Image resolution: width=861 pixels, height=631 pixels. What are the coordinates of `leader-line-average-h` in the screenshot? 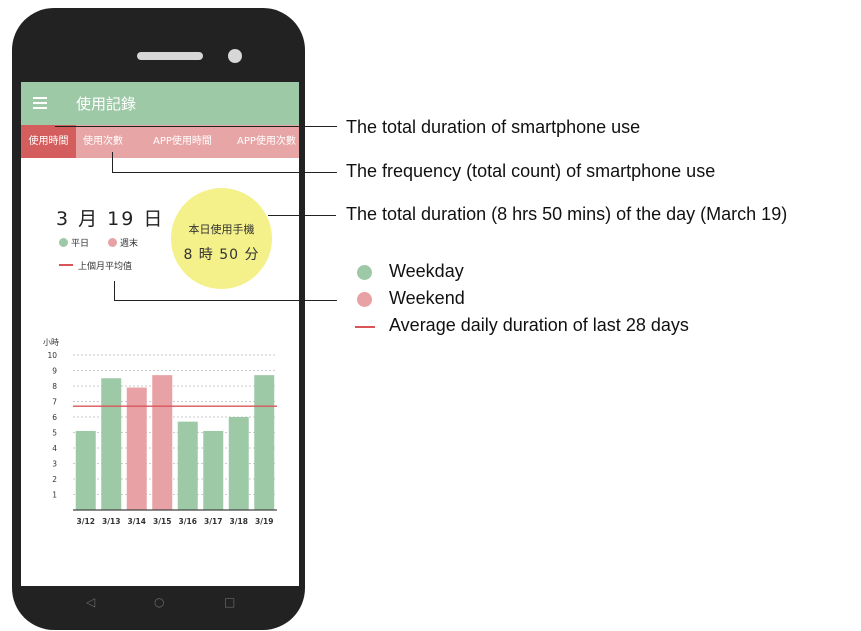 It's located at (225, 300).